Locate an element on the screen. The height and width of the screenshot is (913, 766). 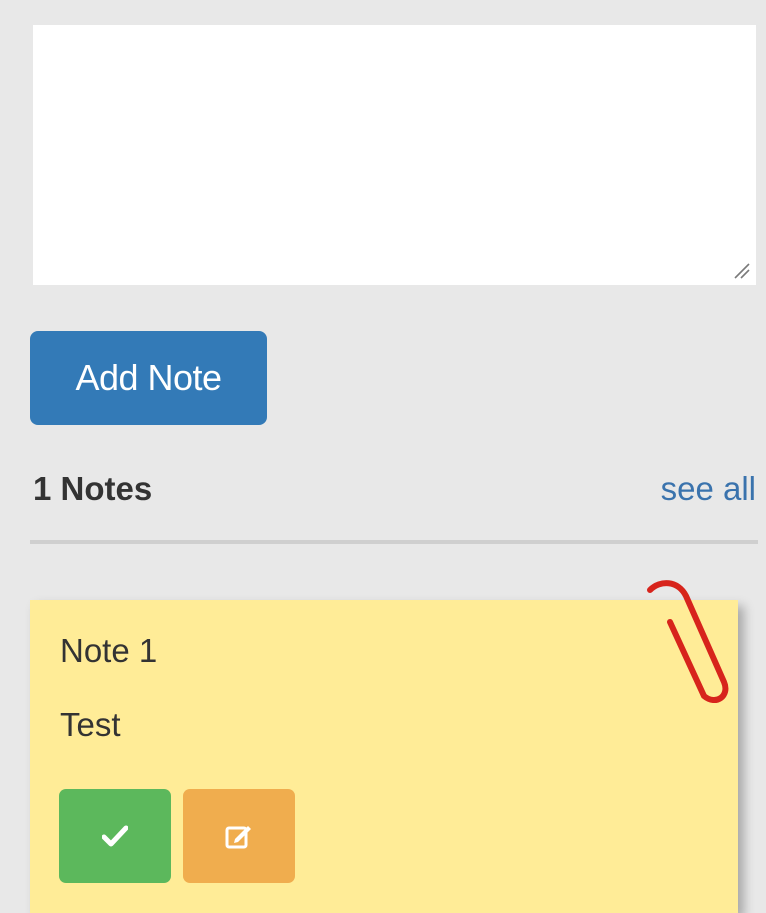
add-note-button: Add Note is located at coordinates (148, 378).